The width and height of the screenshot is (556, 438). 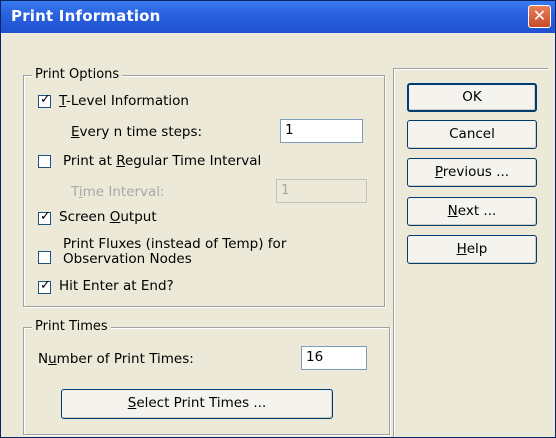 I want to click on number-print-times-label: Number of Print Times:, so click(x=116, y=359).